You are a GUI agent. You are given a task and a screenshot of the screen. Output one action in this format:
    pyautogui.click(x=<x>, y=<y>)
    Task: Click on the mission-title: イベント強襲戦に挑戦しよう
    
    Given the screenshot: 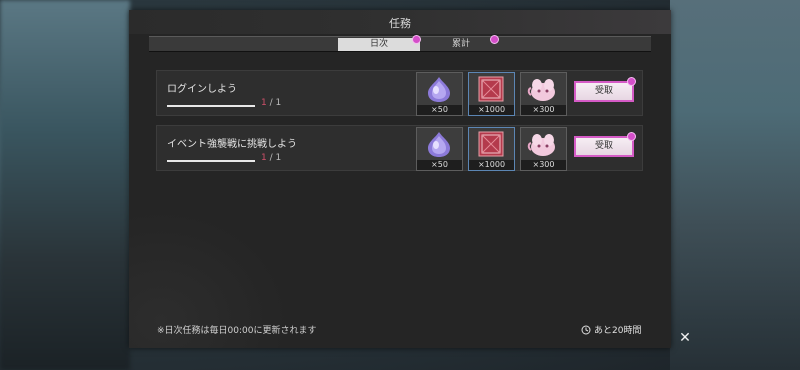 What is the action you would take?
    pyautogui.click(x=232, y=144)
    